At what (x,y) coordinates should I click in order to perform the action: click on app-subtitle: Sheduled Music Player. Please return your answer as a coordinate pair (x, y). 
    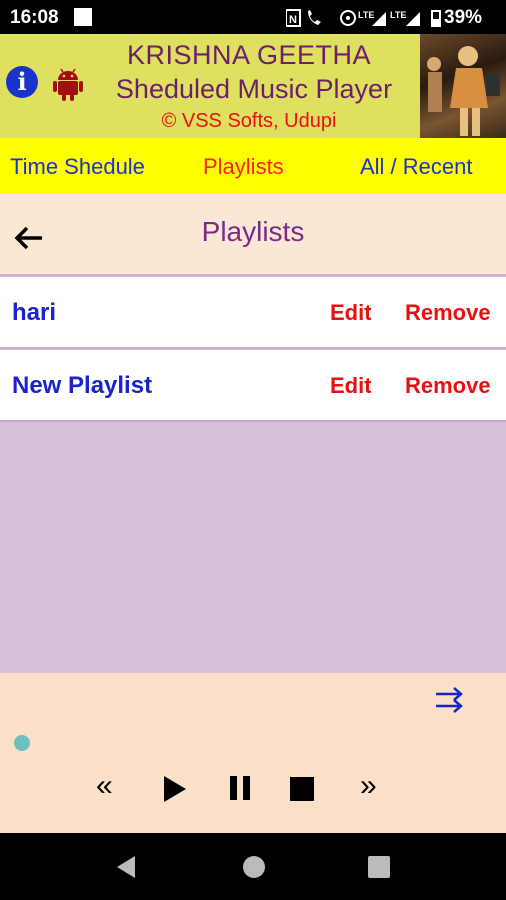
    Looking at the image, I should click on (254, 89).